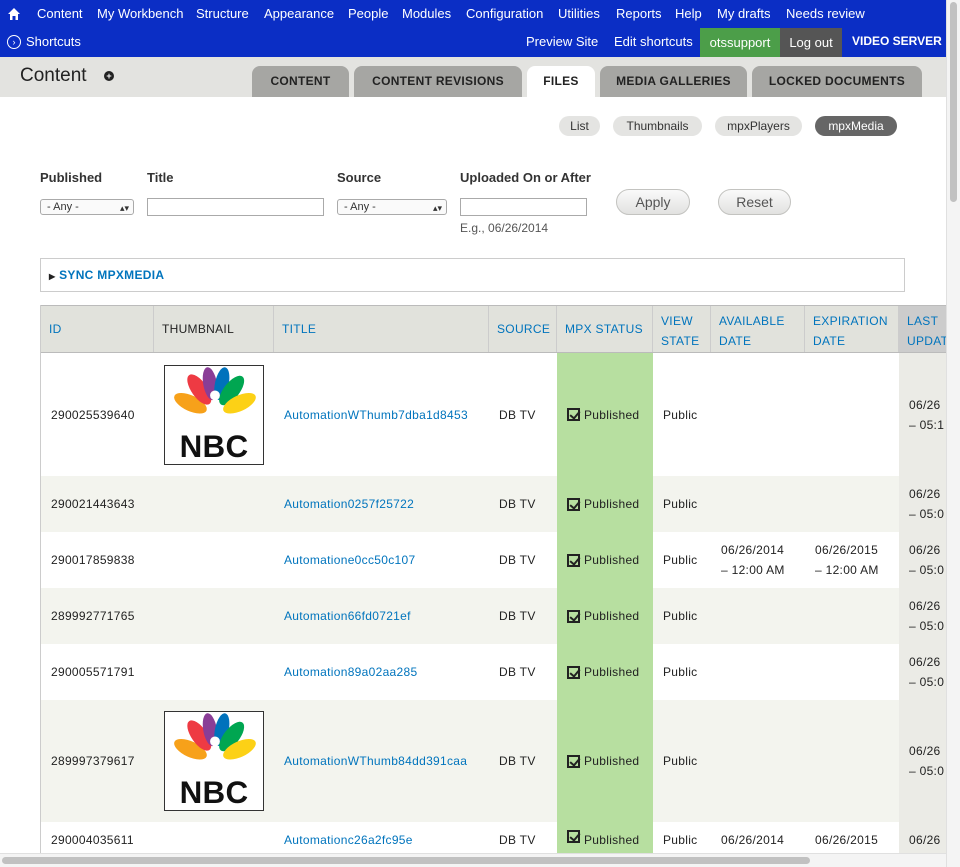  What do you see at coordinates (758, 126) in the screenshot?
I see `subtab-mpxplayers: mpxPlayers` at bounding box center [758, 126].